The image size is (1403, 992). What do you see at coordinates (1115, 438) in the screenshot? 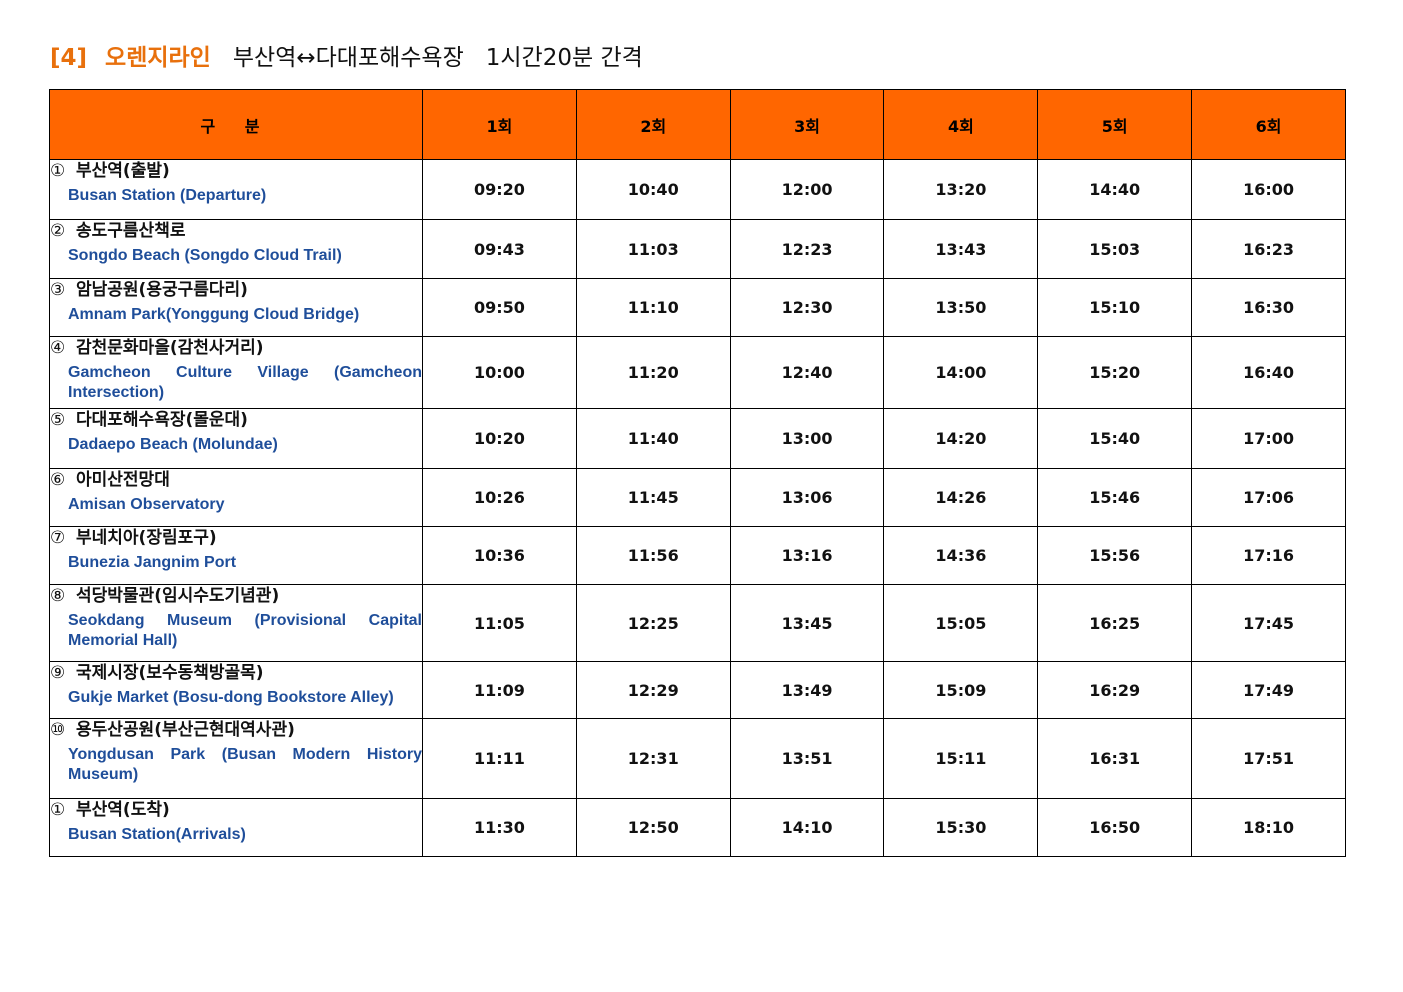
I see `departure-time-run-5: 15:40` at bounding box center [1115, 438].